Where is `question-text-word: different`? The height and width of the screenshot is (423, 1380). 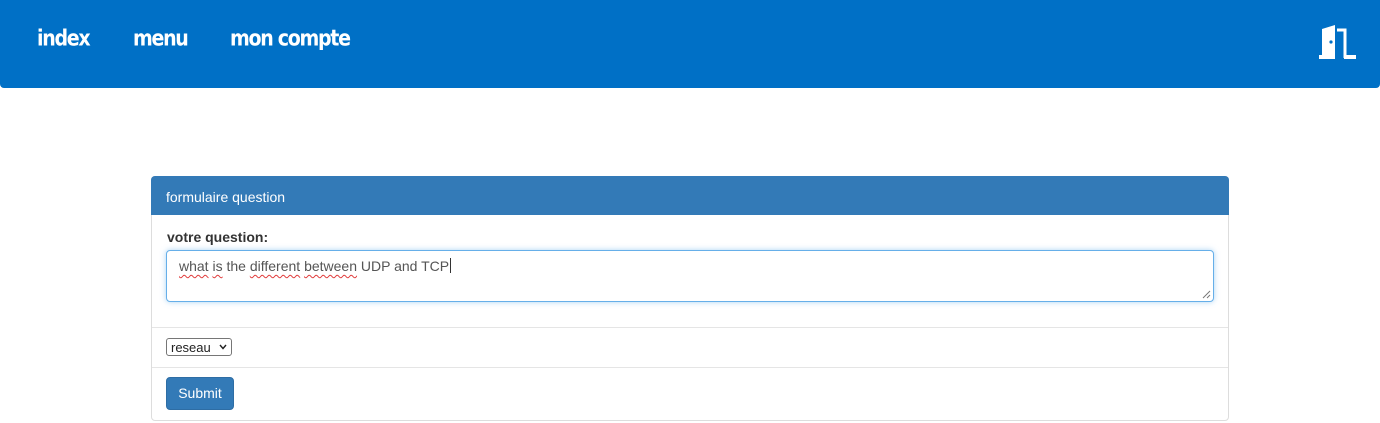
question-text-word: different is located at coordinates (275, 266).